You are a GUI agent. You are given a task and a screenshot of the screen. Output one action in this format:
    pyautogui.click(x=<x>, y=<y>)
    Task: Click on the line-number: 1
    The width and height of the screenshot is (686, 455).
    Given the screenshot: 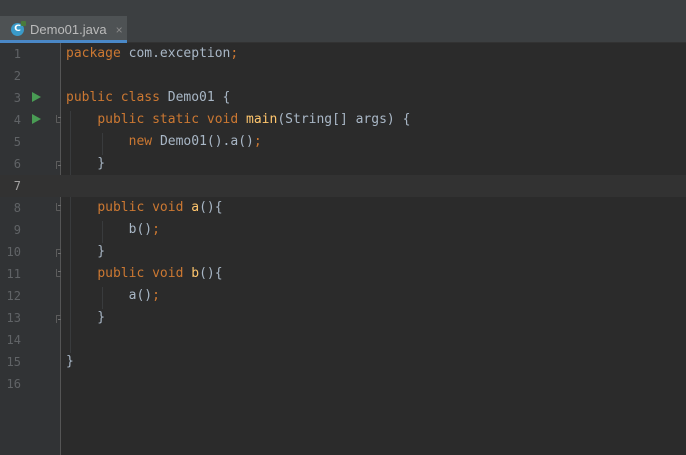 What is the action you would take?
    pyautogui.click(x=10, y=54)
    